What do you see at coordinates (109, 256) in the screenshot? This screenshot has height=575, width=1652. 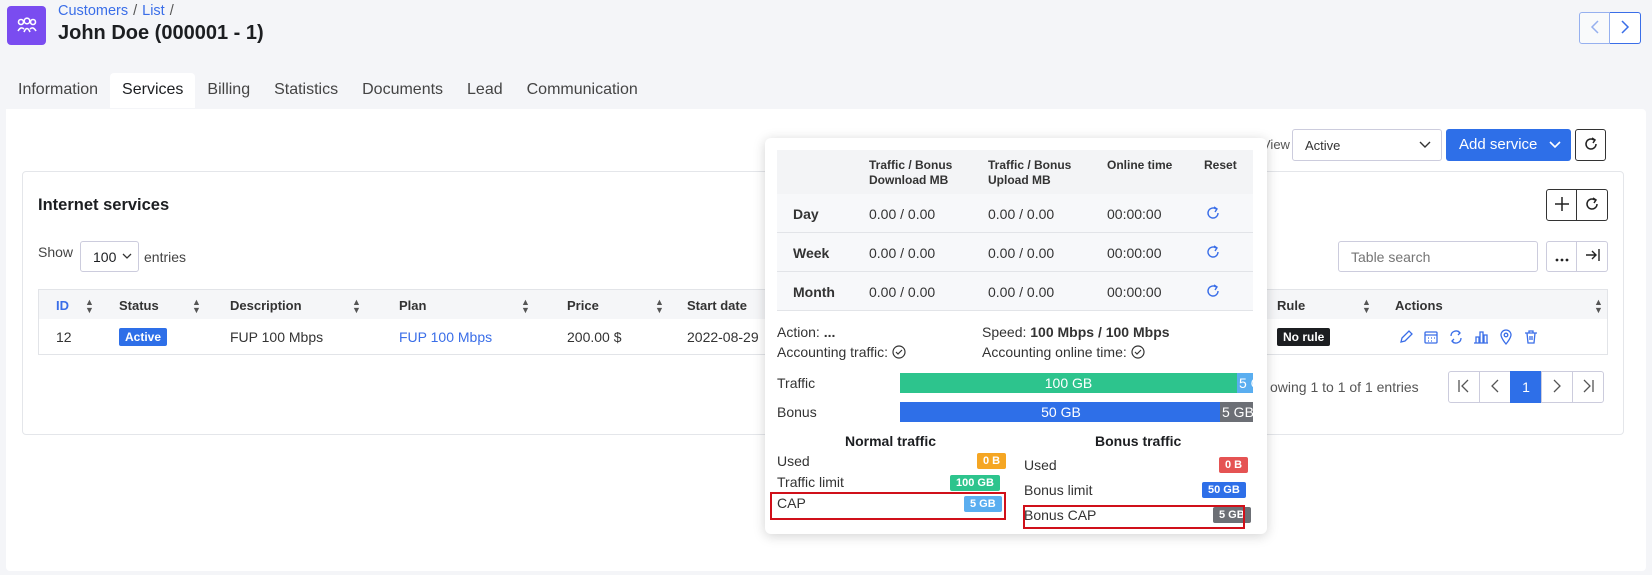 I see `entries-per-page-select: 100` at bounding box center [109, 256].